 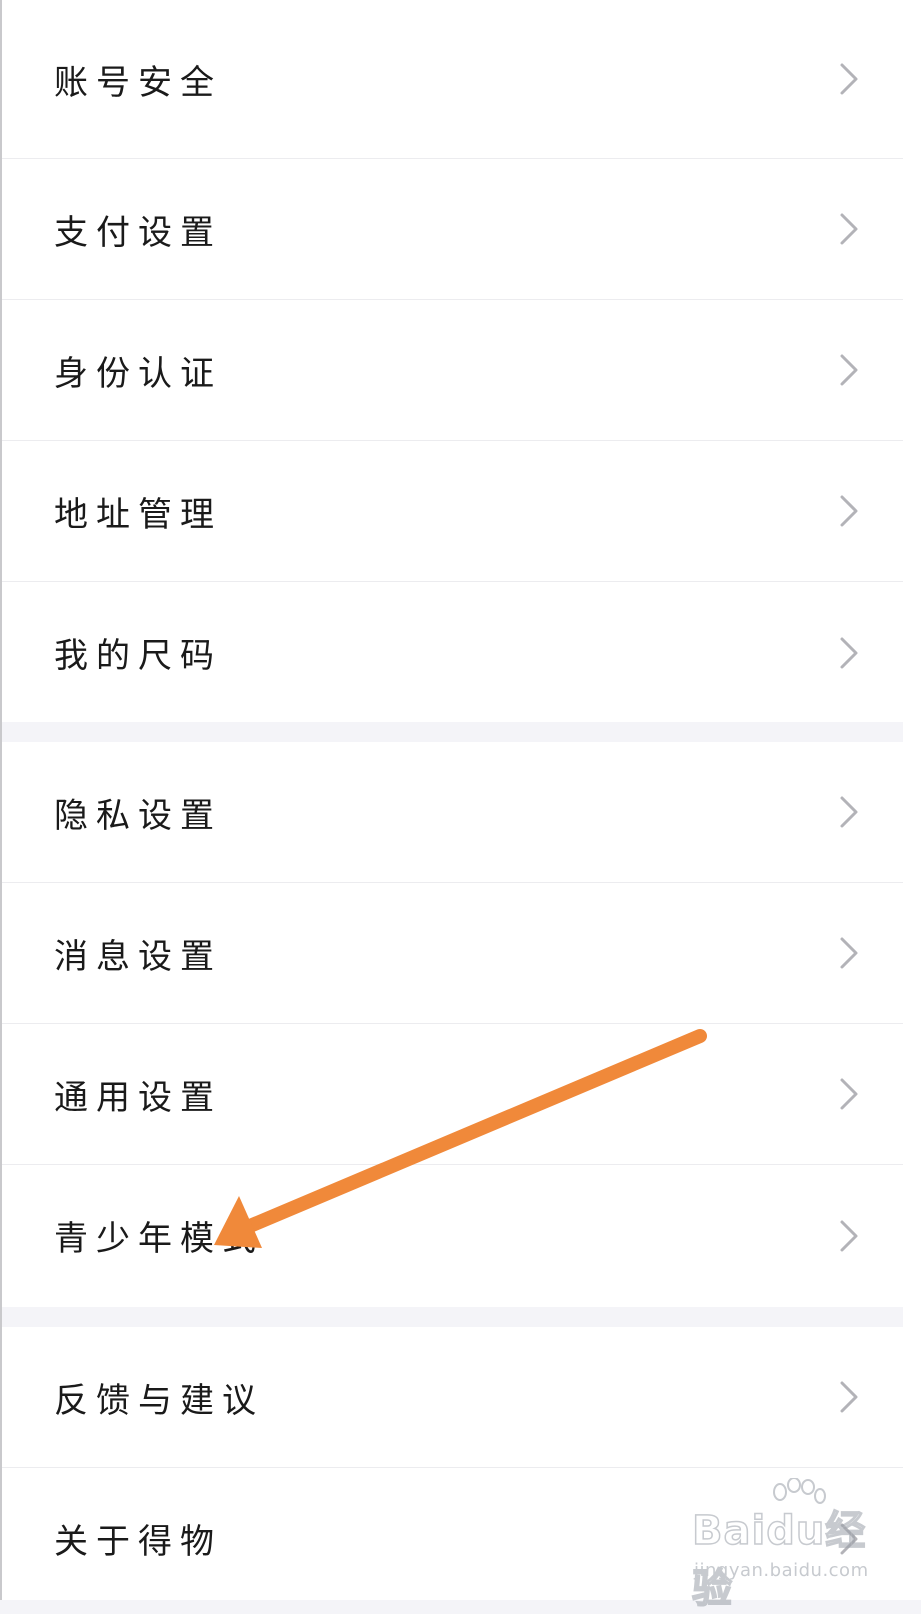 I want to click on settings-item-identity: 身份认证, so click(x=452, y=370).